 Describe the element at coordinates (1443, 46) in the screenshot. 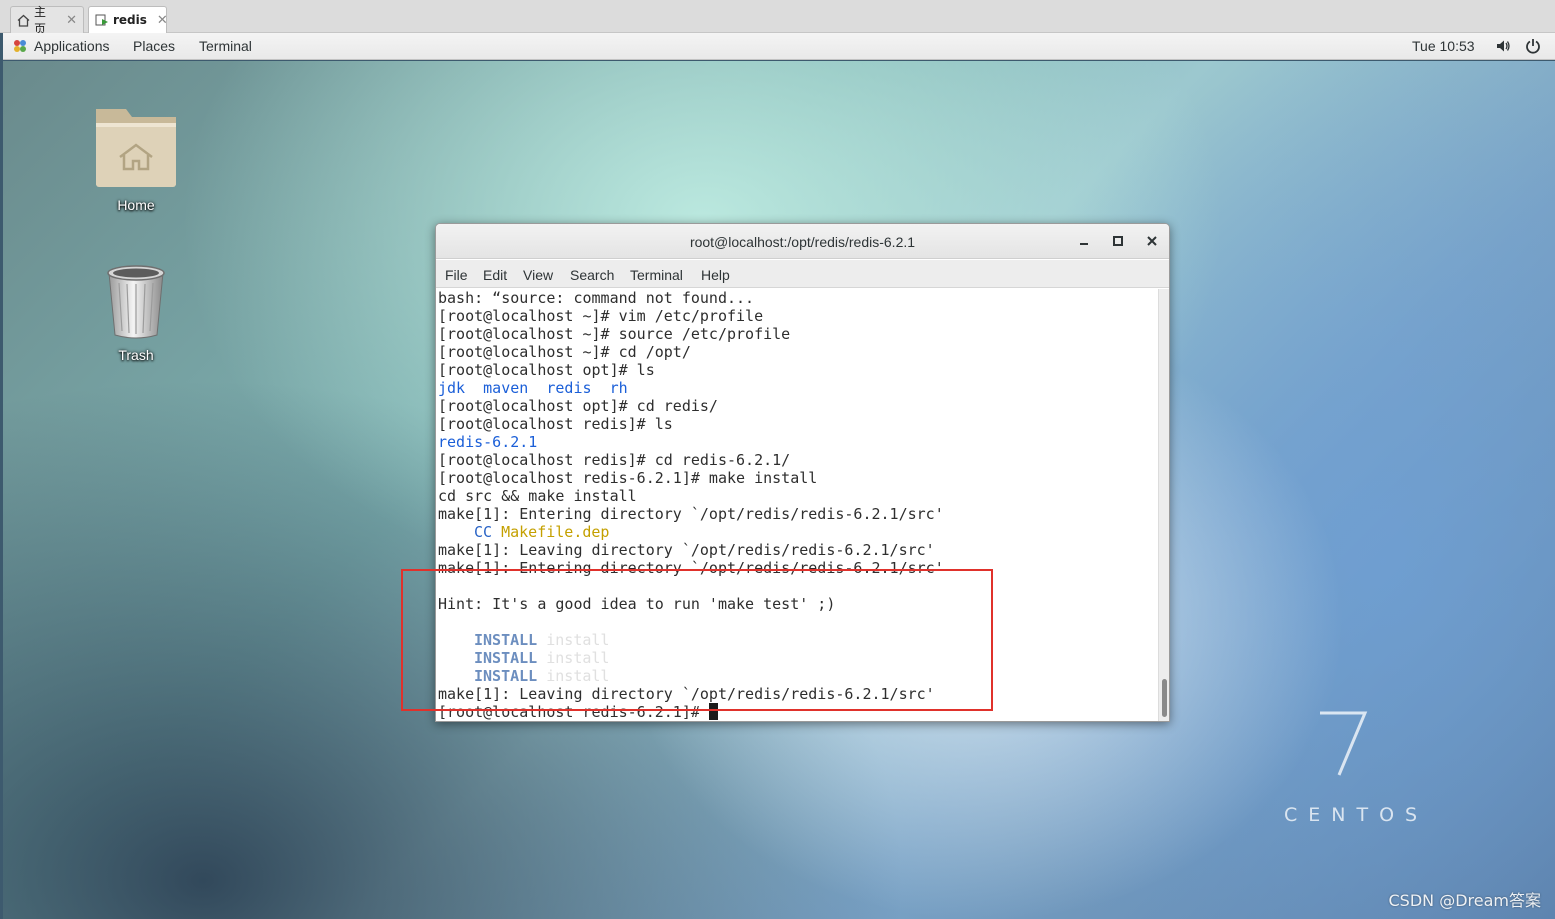

I see `clock: Tue 10:53` at that location.